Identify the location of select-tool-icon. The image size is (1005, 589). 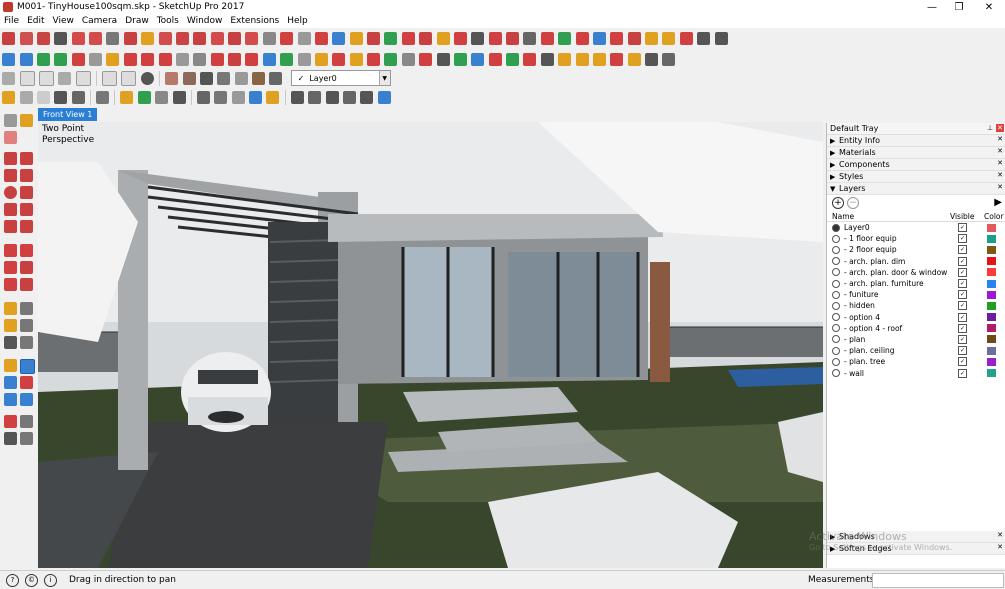
(9, 38).